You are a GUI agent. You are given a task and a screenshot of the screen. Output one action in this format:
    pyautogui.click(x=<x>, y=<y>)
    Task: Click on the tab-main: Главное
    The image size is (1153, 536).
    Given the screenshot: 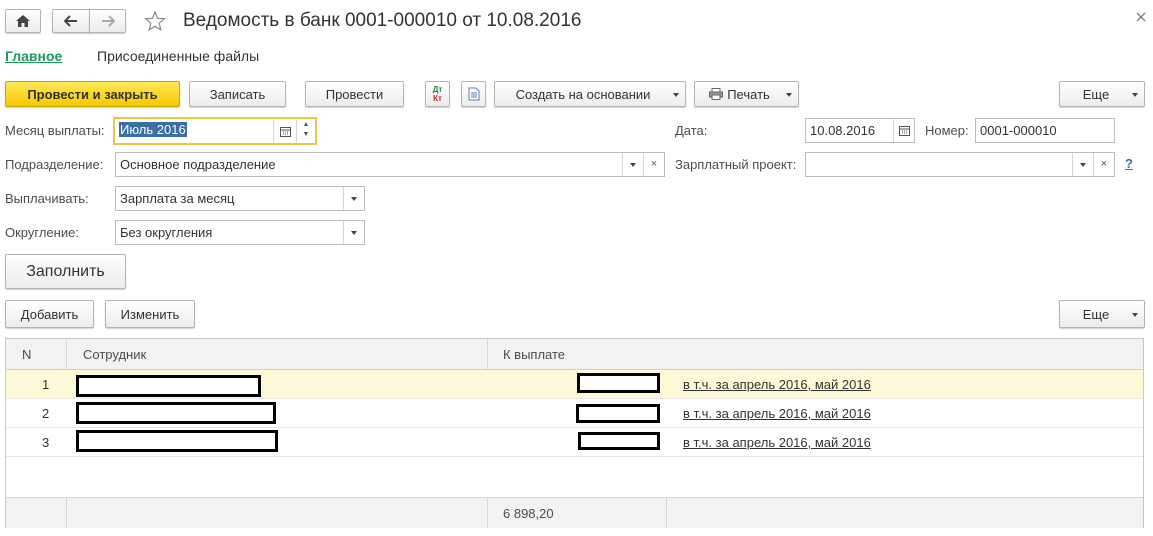 What is the action you would take?
    pyautogui.click(x=33, y=56)
    